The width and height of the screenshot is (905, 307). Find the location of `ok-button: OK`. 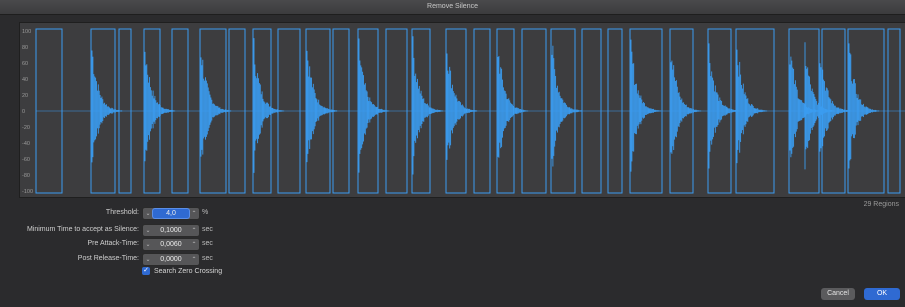

ok-button: OK is located at coordinates (882, 294).